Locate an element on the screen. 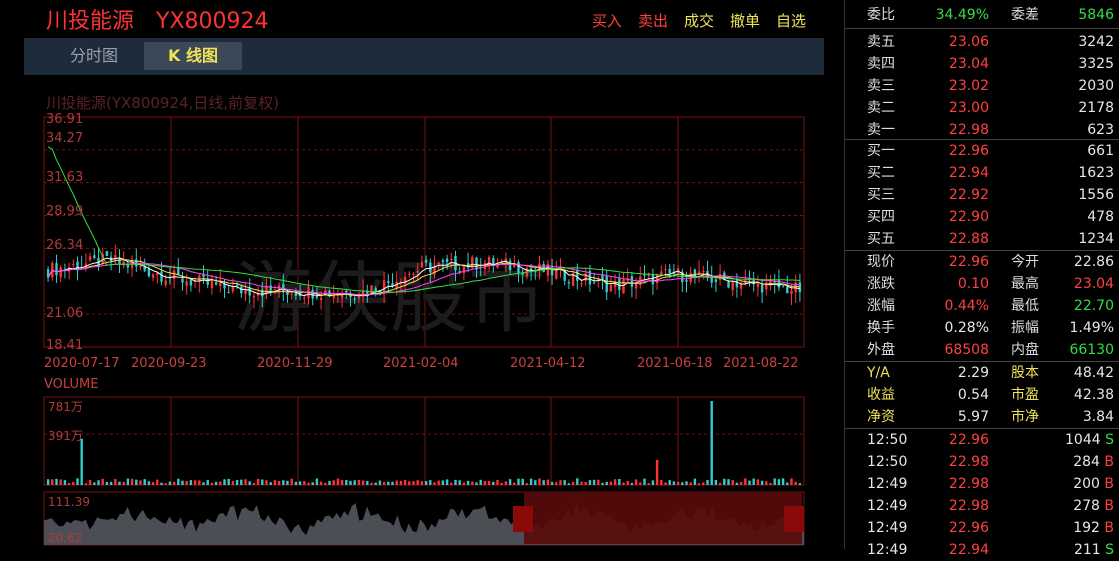  row-value-2: 42.38 is located at coordinates (1093, 395).